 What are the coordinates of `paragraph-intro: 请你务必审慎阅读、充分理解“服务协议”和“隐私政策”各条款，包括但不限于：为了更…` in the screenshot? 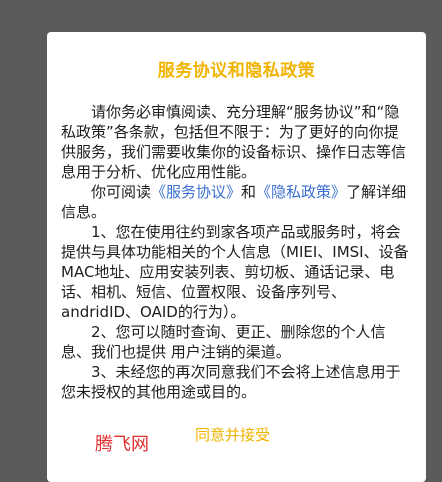 It's located at (234, 142).